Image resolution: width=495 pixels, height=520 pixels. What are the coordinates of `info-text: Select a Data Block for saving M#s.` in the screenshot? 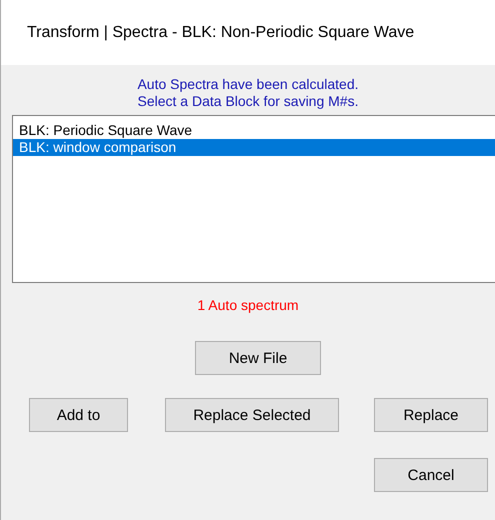 It's located at (248, 101).